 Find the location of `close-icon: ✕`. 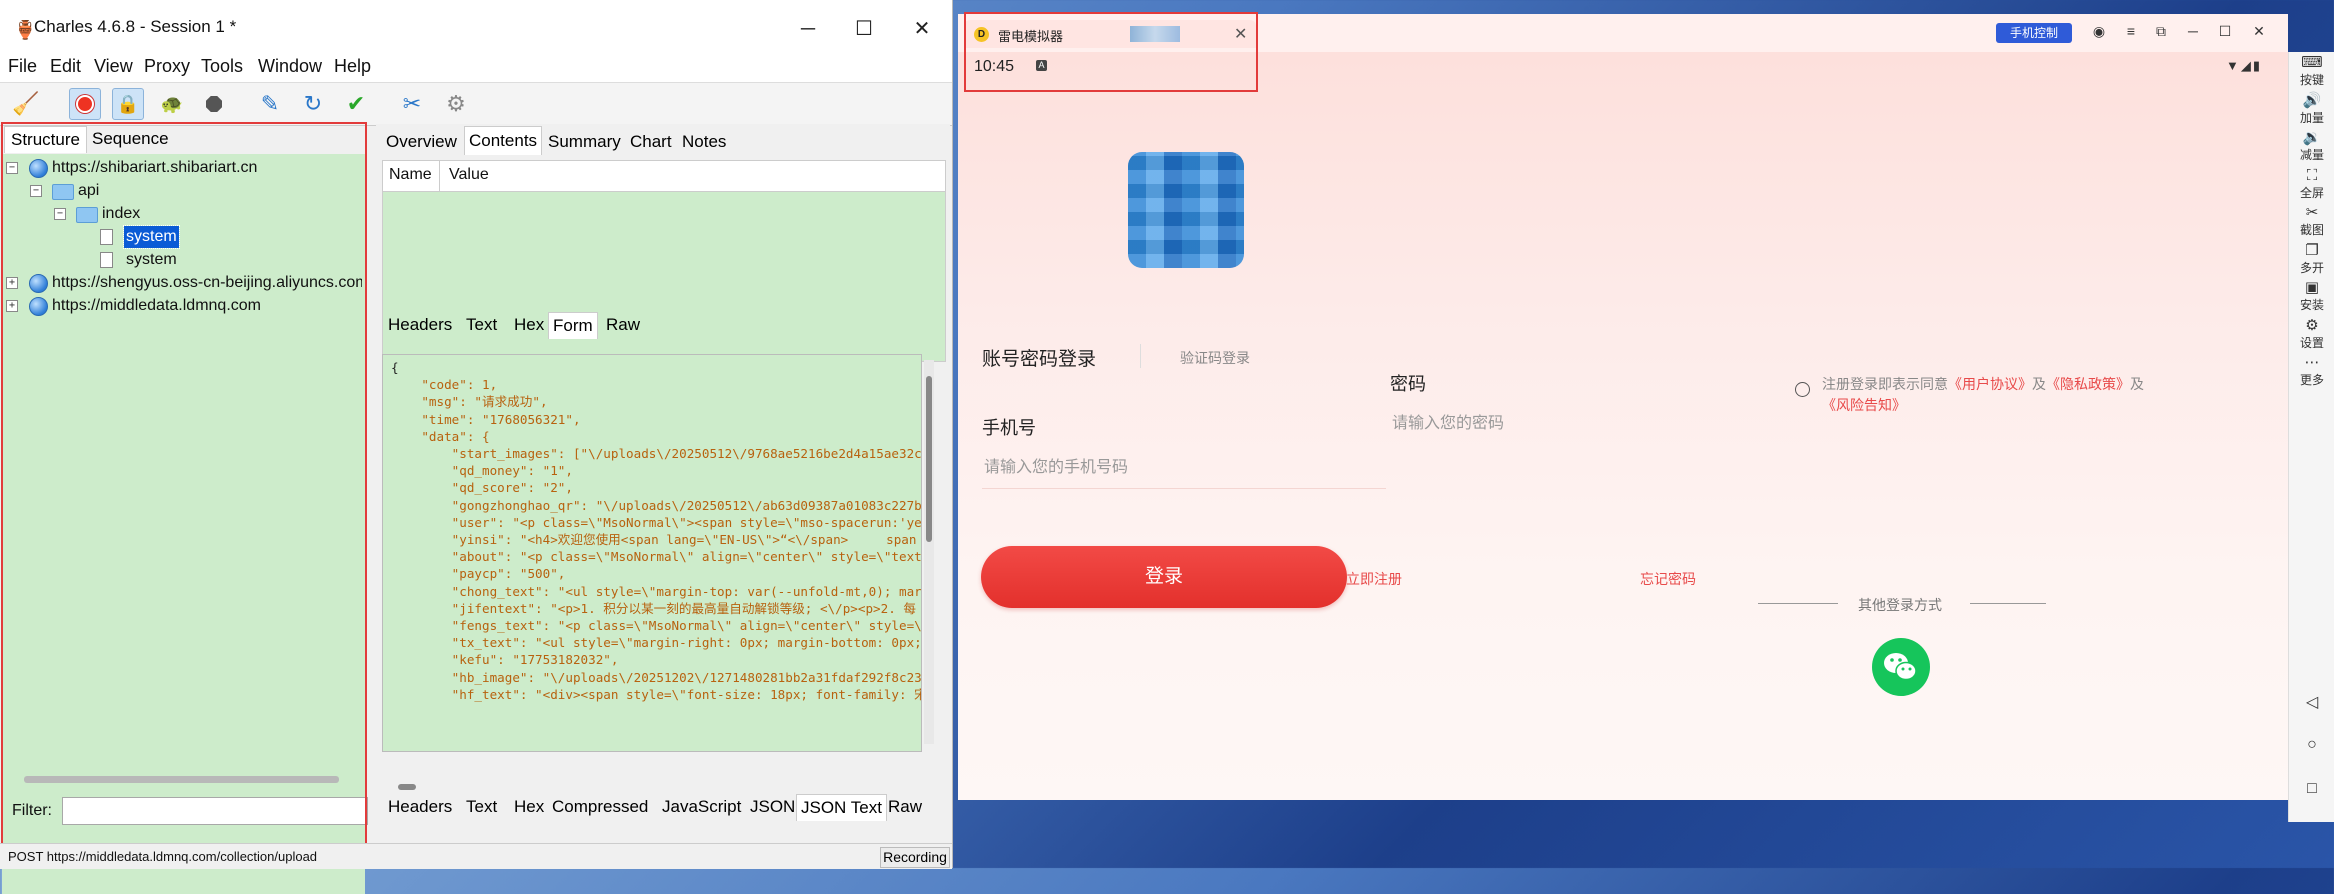

close-icon: ✕ is located at coordinates (2259, 31).